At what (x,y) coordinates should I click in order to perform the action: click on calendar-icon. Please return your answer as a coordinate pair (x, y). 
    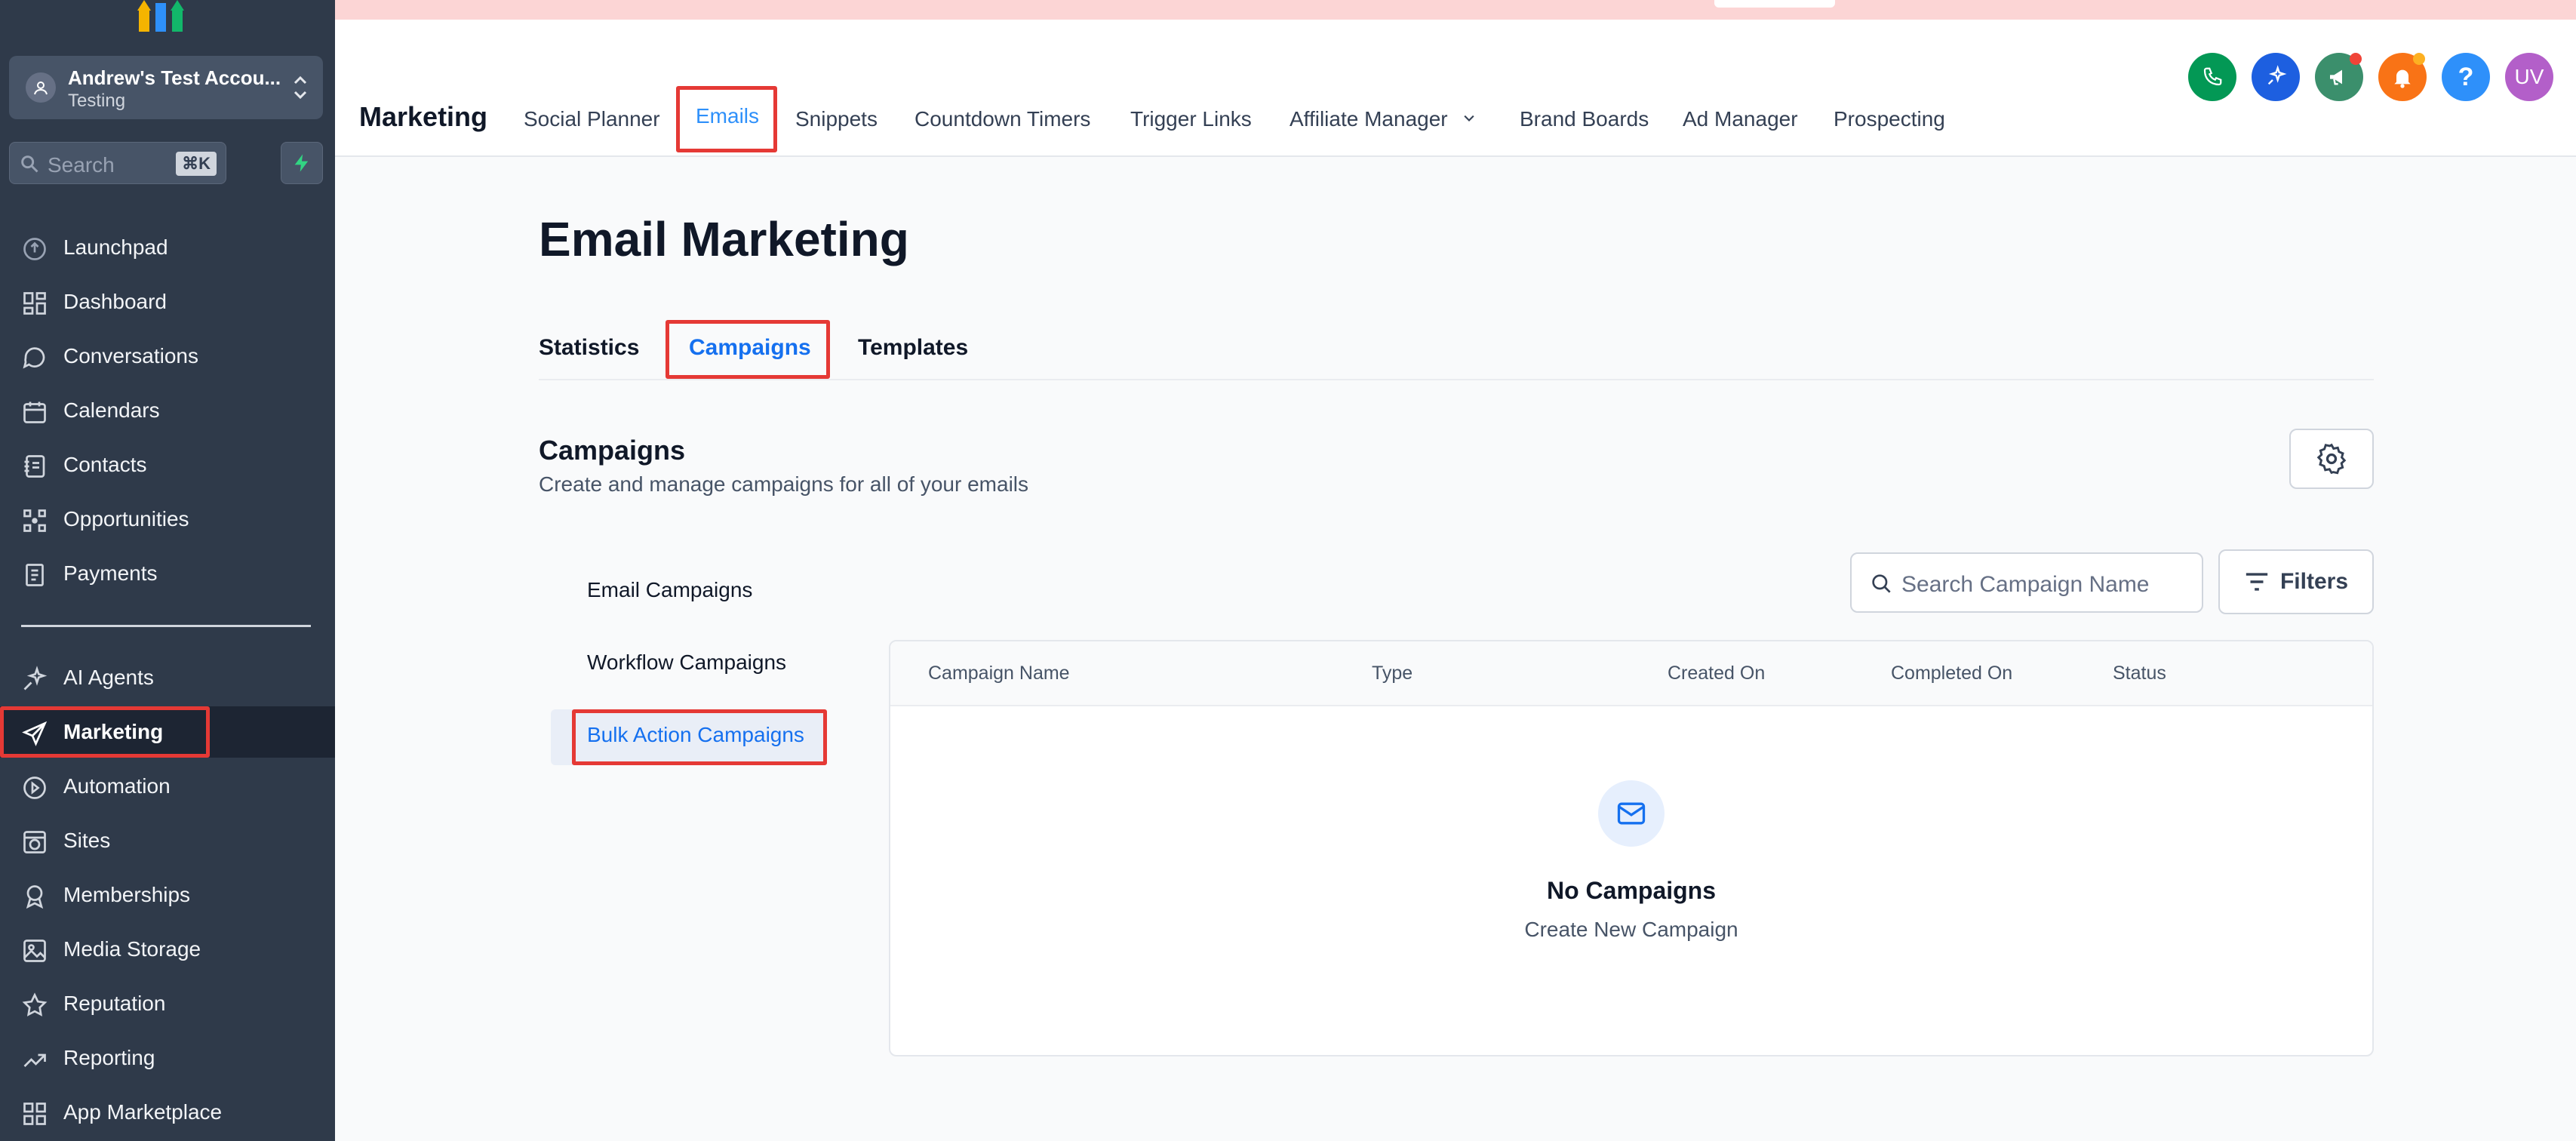
    Looking at the image, I should click on (34, 412).